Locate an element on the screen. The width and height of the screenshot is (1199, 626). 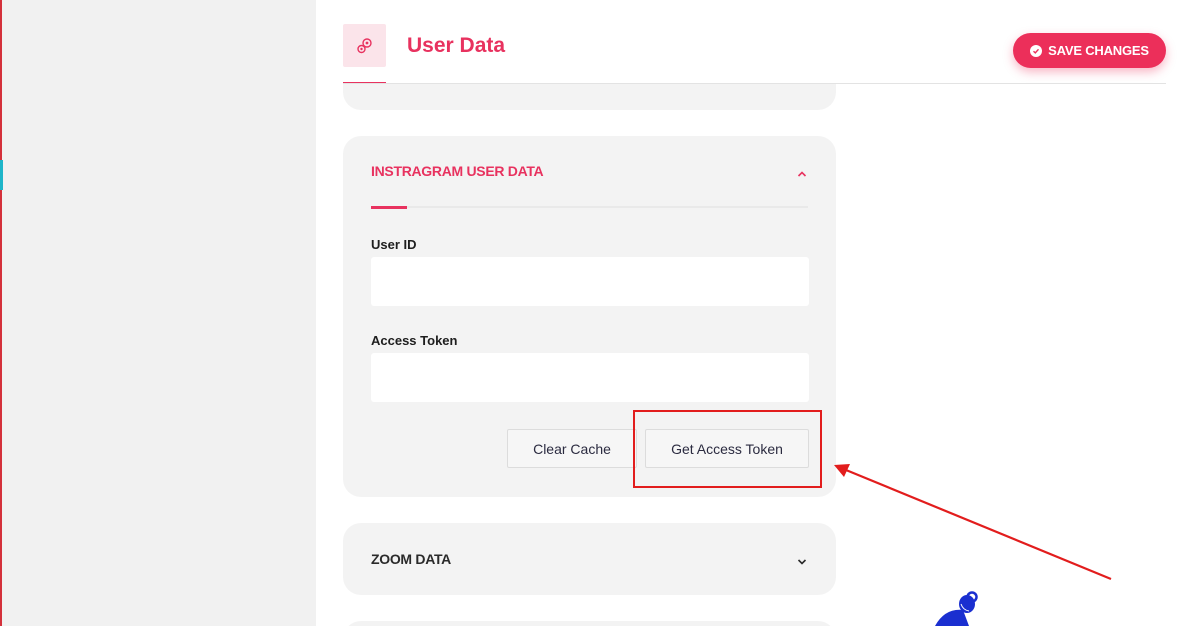
next-section-card is located at coordinates (589, 623).